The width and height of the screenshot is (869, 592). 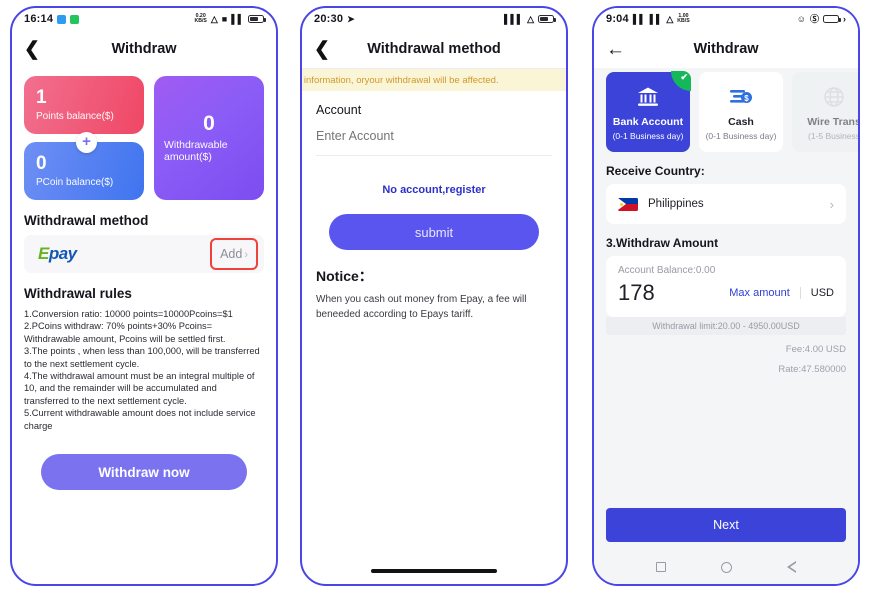 I want to click on status-bar: 20:30 ➤ ▌▌▌ △, so click(x=434, y=19).